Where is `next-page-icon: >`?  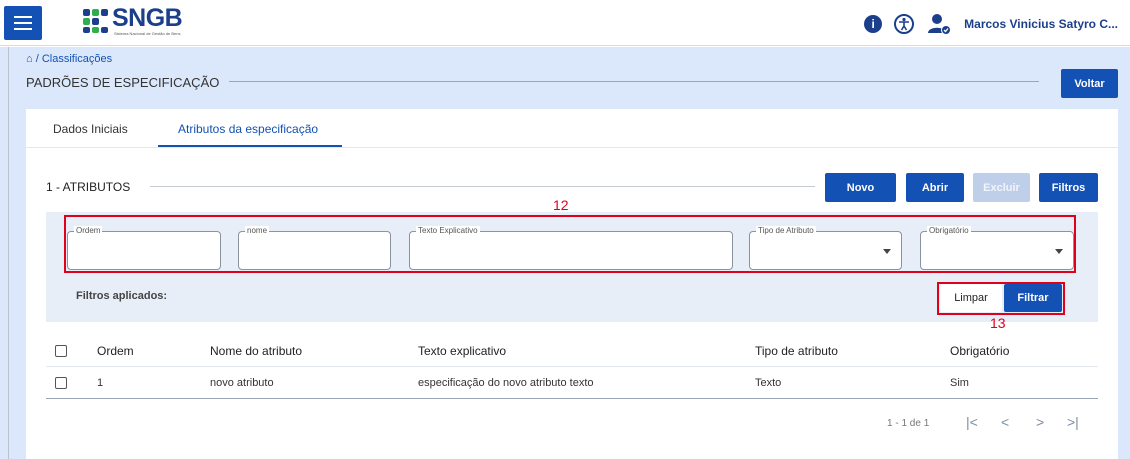 next-page-icon: > is located at coordinates (1040, 422).